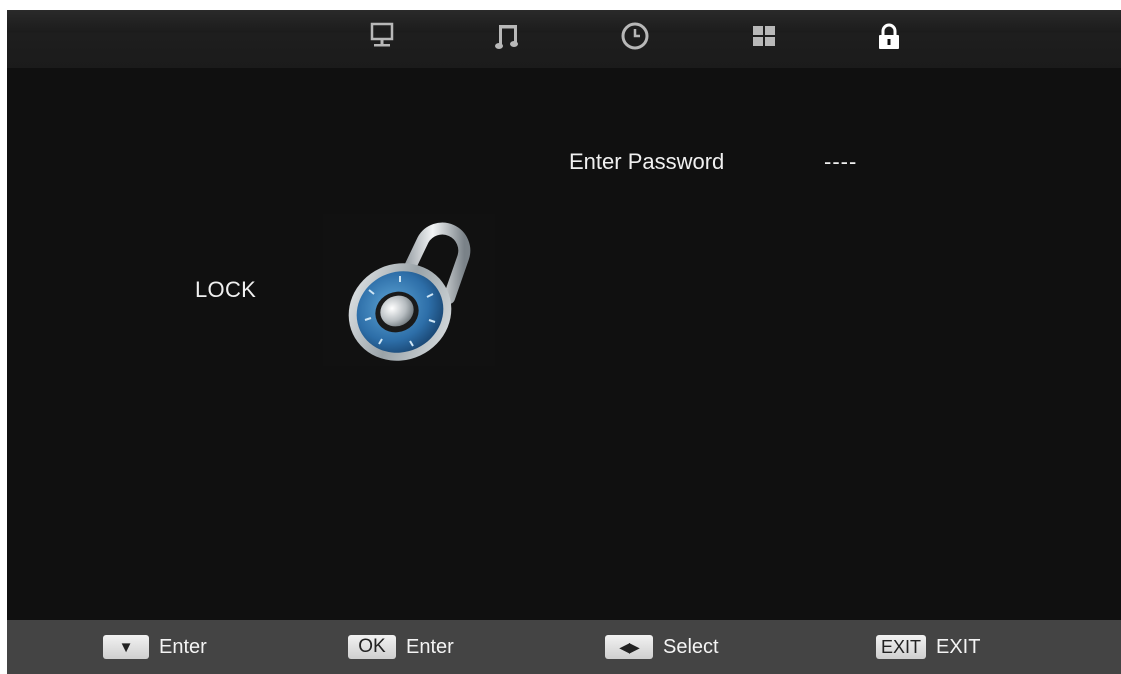 This screenshot has width=1121, height=674. I want to click on left-right-key-badge: ◀▶, so click(629, 647).